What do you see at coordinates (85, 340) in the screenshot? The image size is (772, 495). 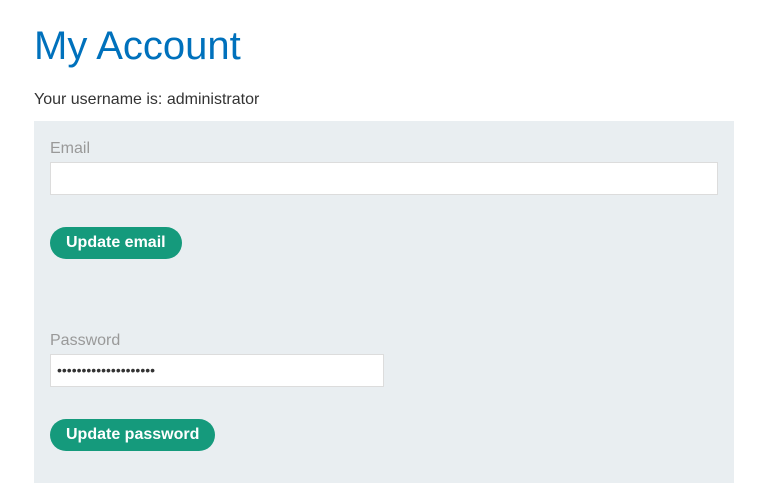 I see `password-label: Password` at bounding box center [85, 340].